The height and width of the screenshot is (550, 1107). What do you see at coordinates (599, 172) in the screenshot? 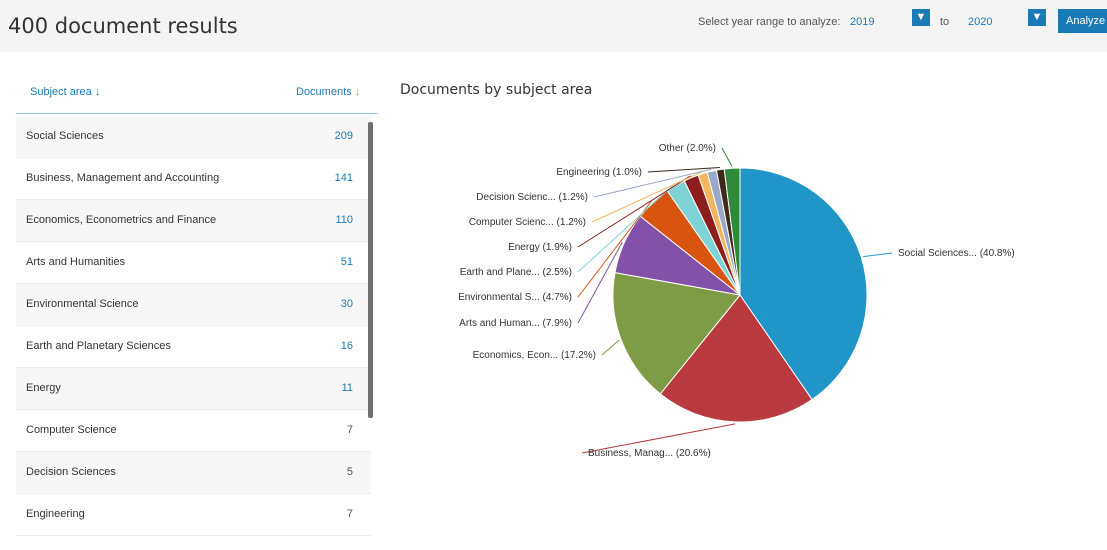
I see `pie-slice-label: Engineering (1.0%)` at bounding box center [599, 172].